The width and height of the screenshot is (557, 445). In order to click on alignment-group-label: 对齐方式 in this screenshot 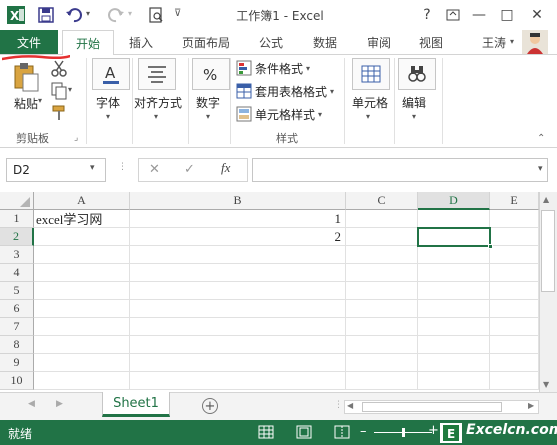, I will do `click(158, 102)`.